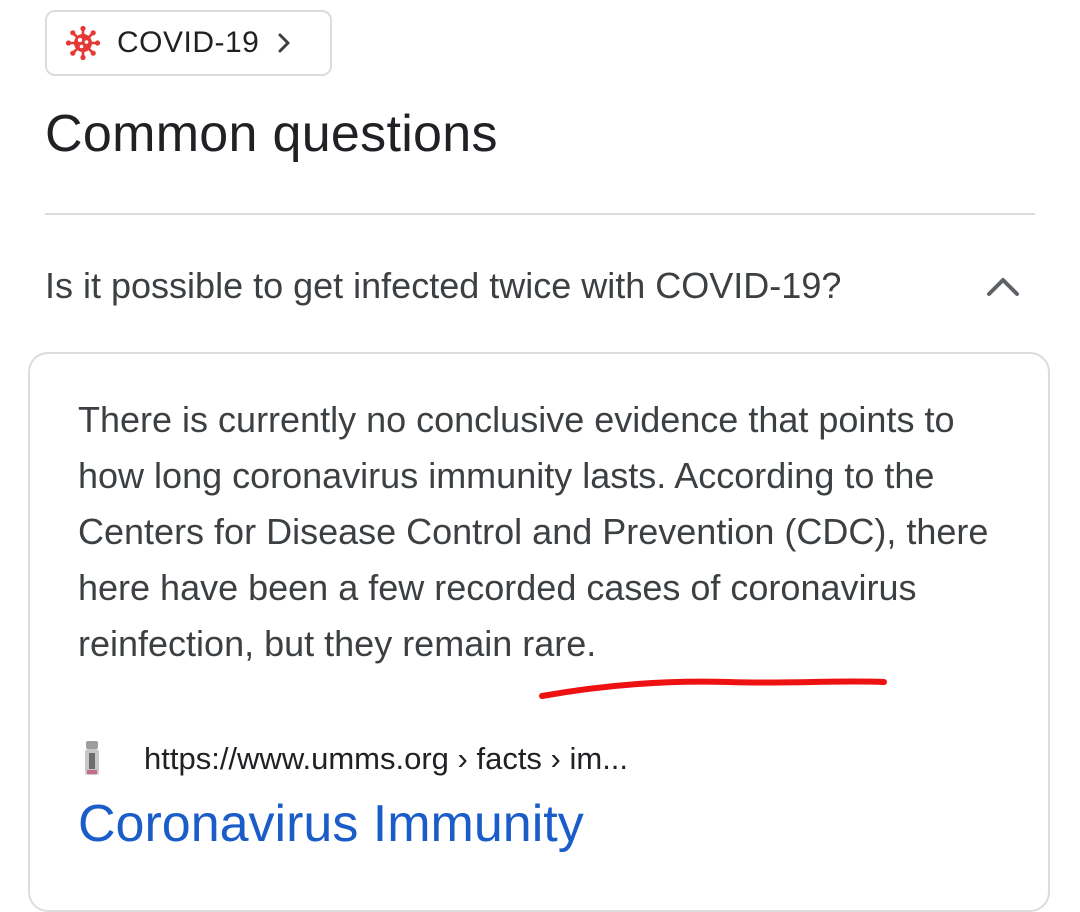 The height and width of the screenshot is (912, 1080). I want to click on section-title: Common questions, so click(271, 134).